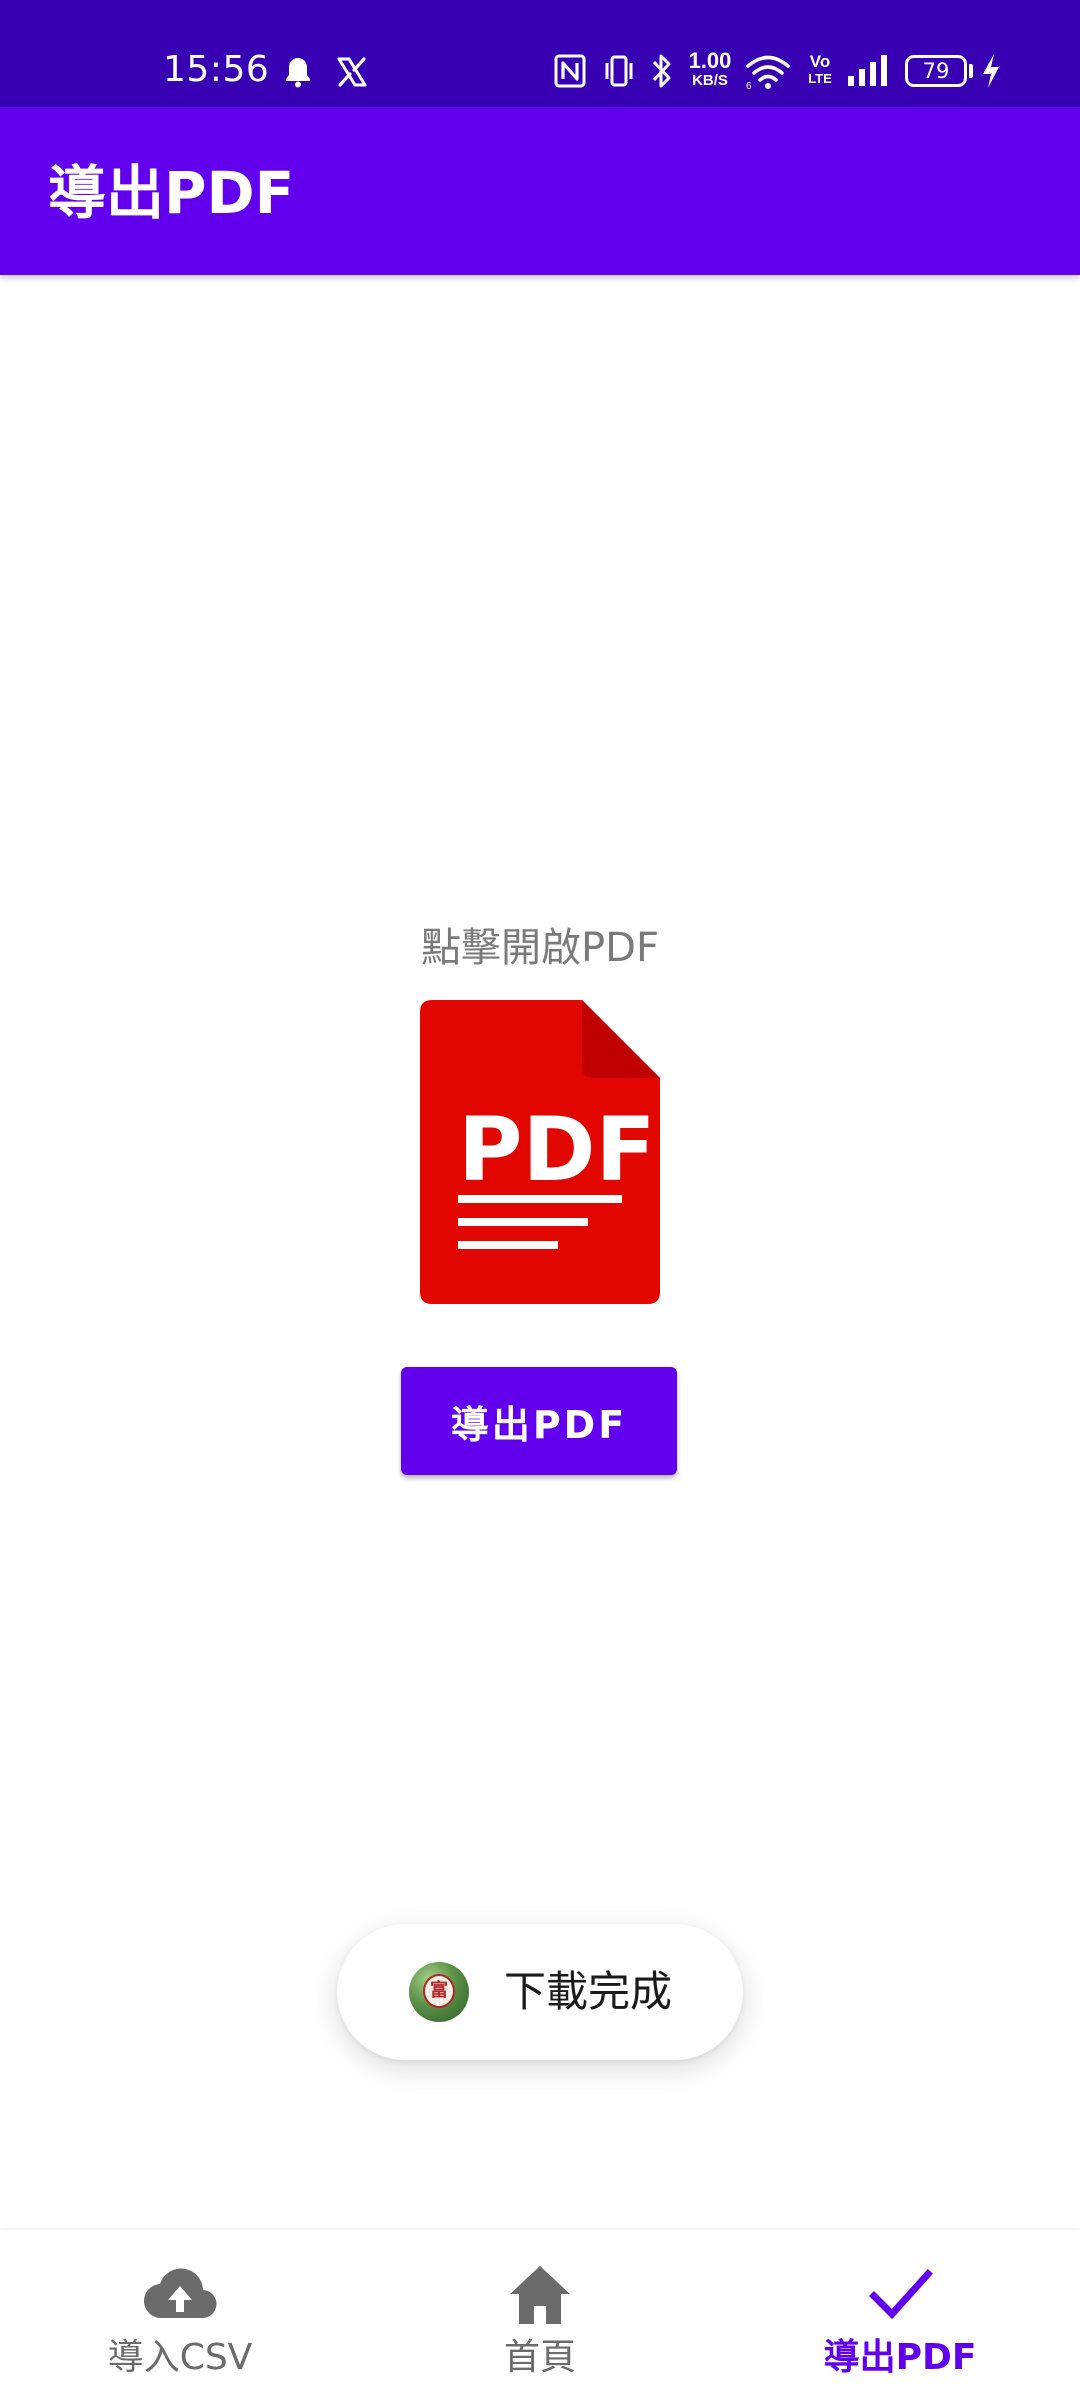 Image resolution: width=1080 pixels, height=2400 pixels. I want to click on nav-item-export-pdf: 導出PDF, so click(900, 2315).